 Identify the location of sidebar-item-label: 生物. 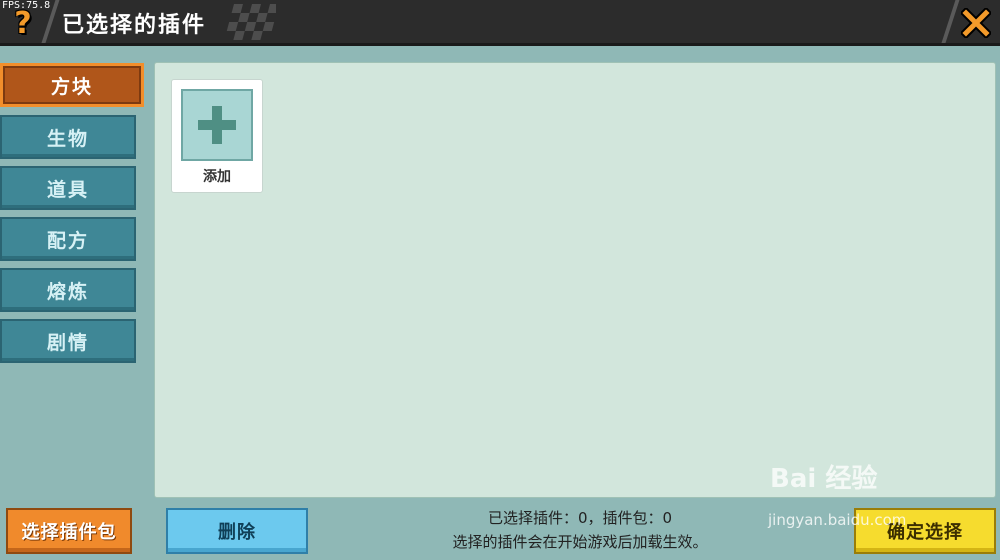
(67, 138).